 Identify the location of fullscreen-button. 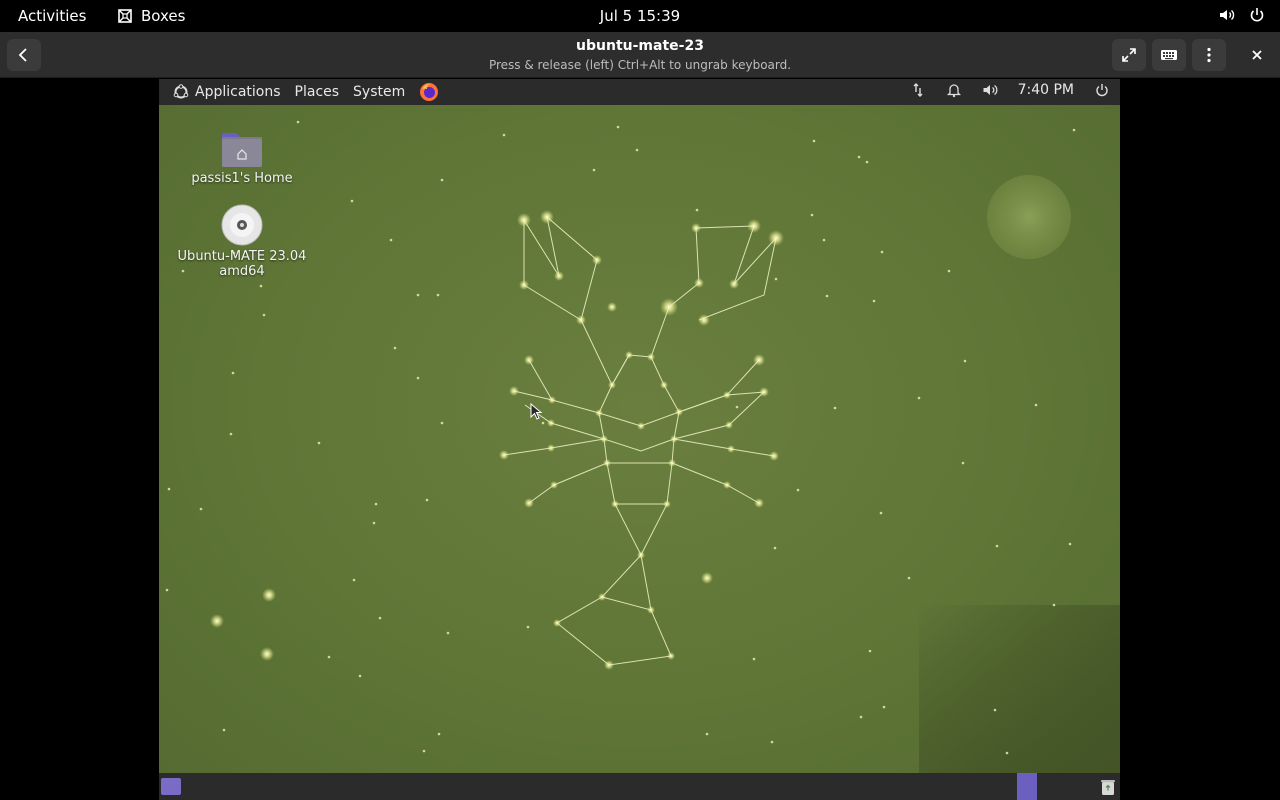
(1129, 55).